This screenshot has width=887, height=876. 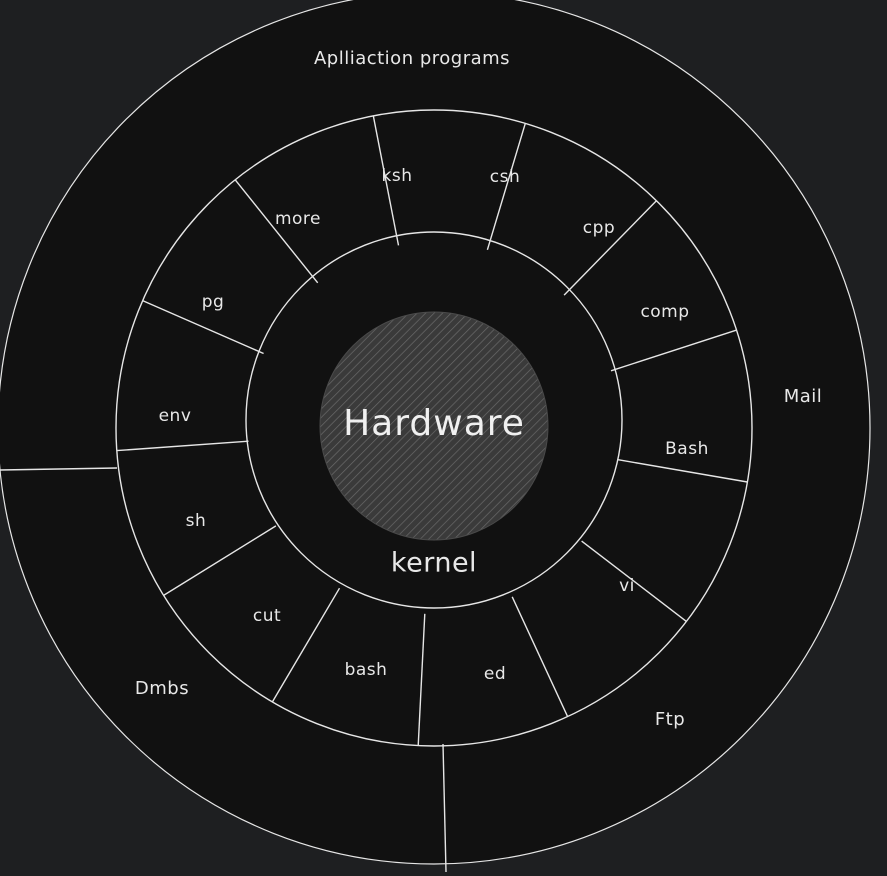 What do you see at coordinates (162, 688) in the screenshot?
I see `application-program-label: Dmbs` at bounding box center [162, 688].